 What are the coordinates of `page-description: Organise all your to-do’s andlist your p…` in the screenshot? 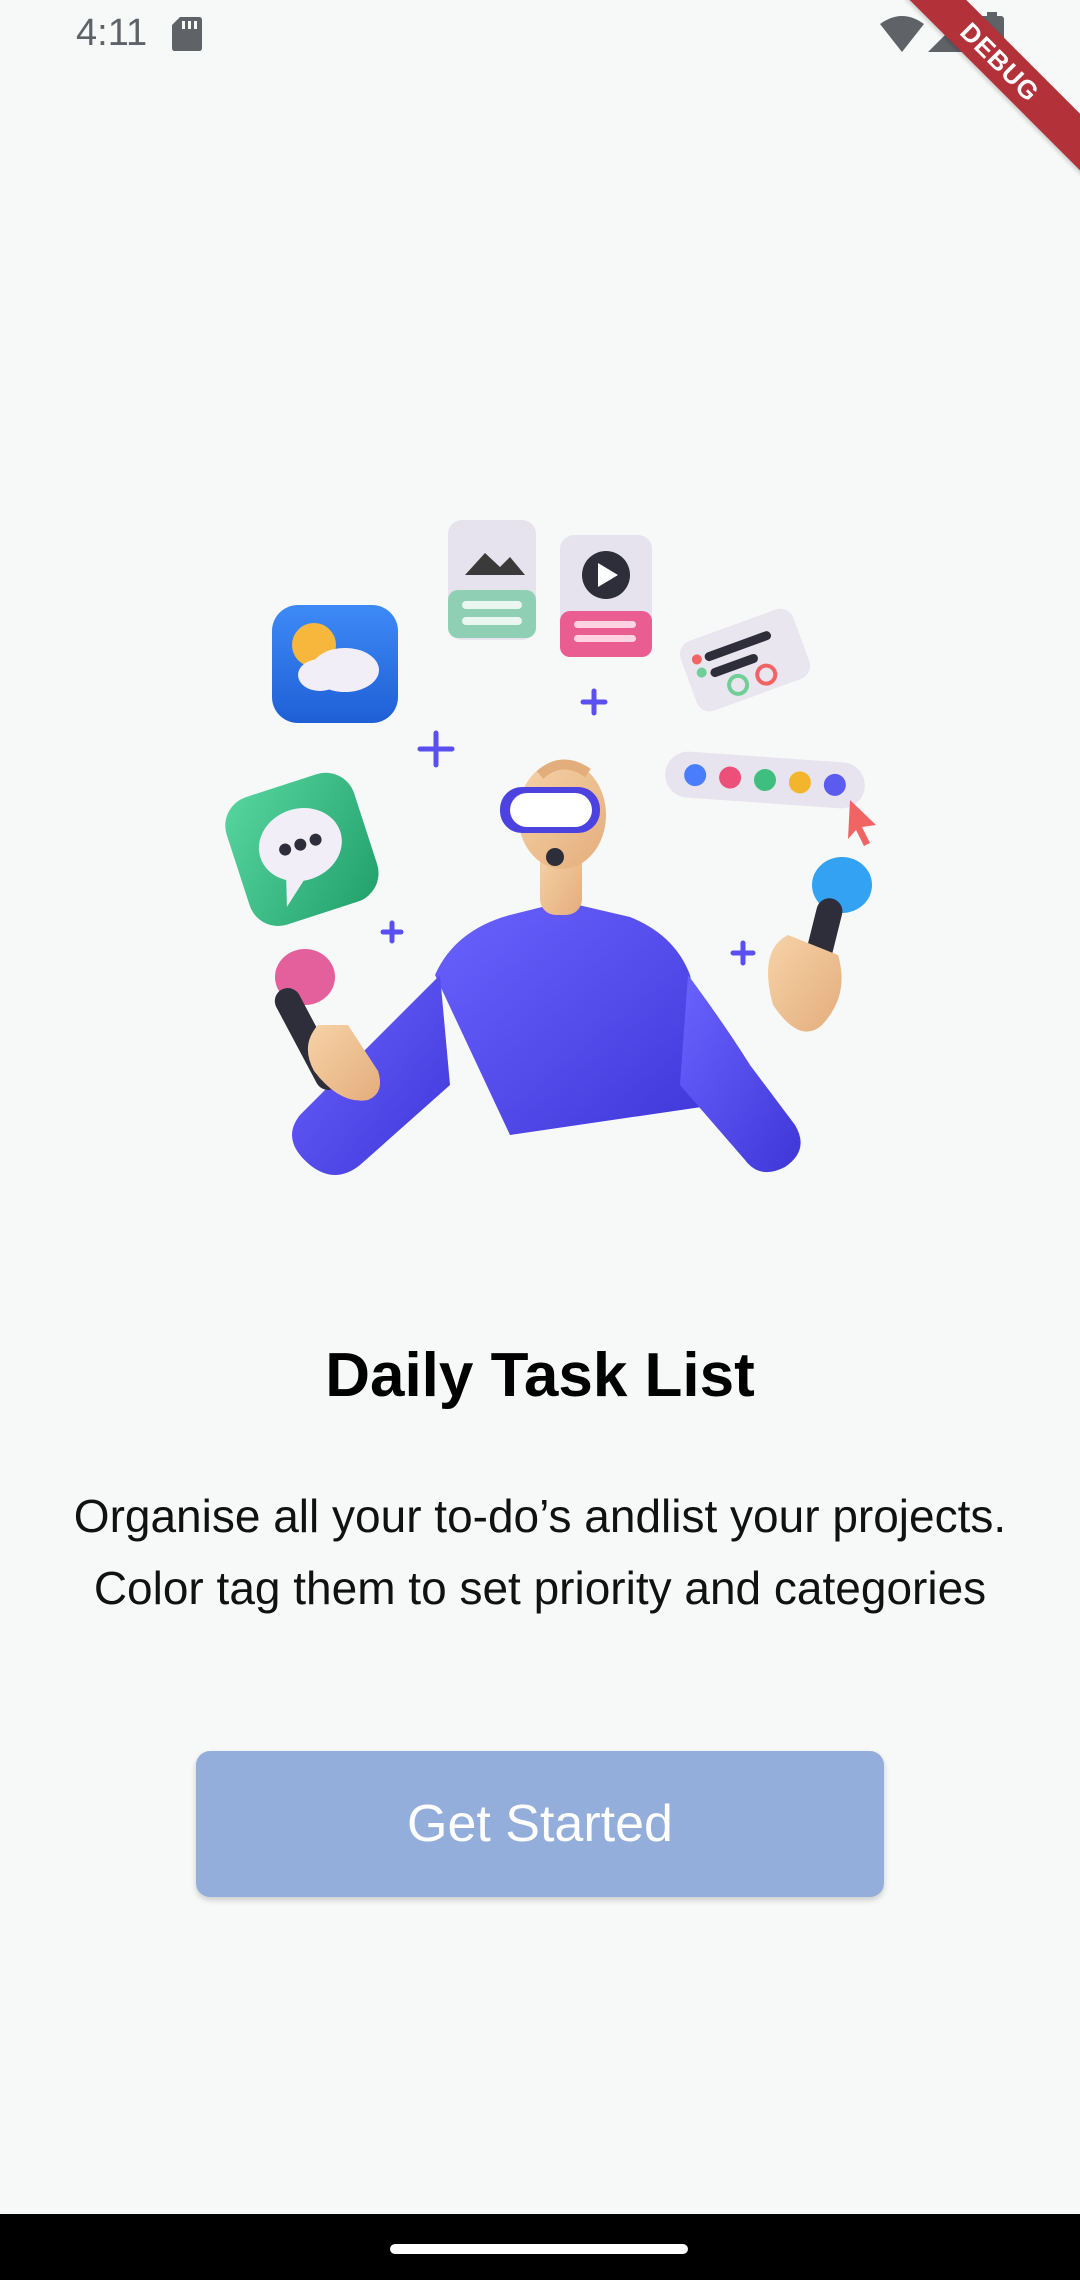 It's located at (540, 1552).